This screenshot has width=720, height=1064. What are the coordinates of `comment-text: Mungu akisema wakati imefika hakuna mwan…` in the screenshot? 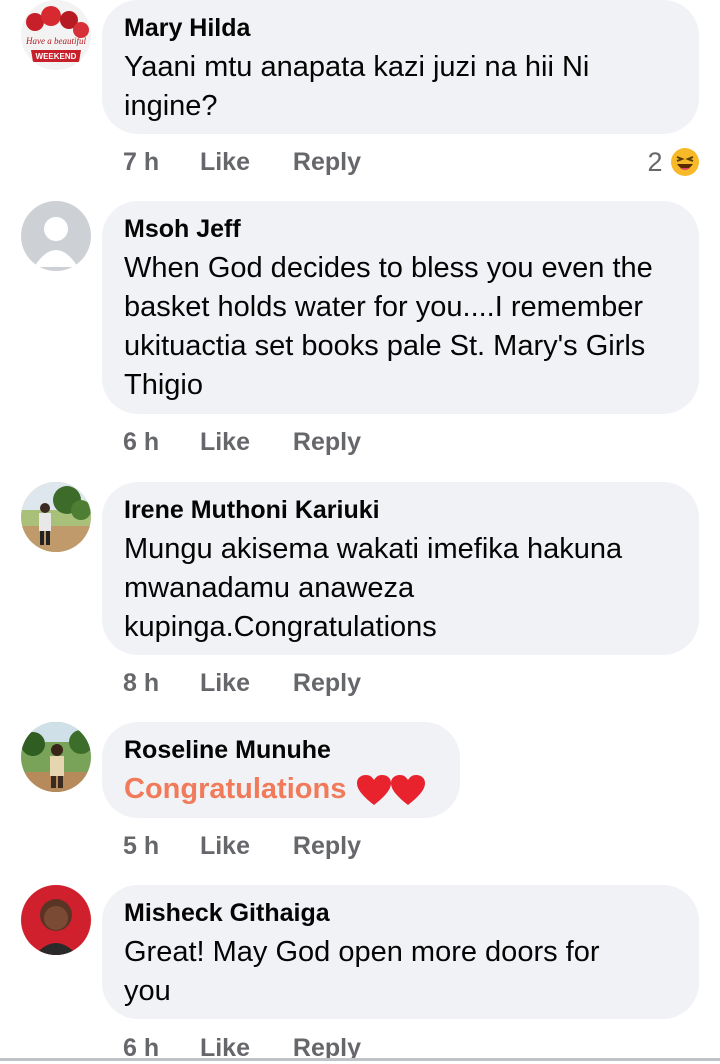 It's located at (373, 588).